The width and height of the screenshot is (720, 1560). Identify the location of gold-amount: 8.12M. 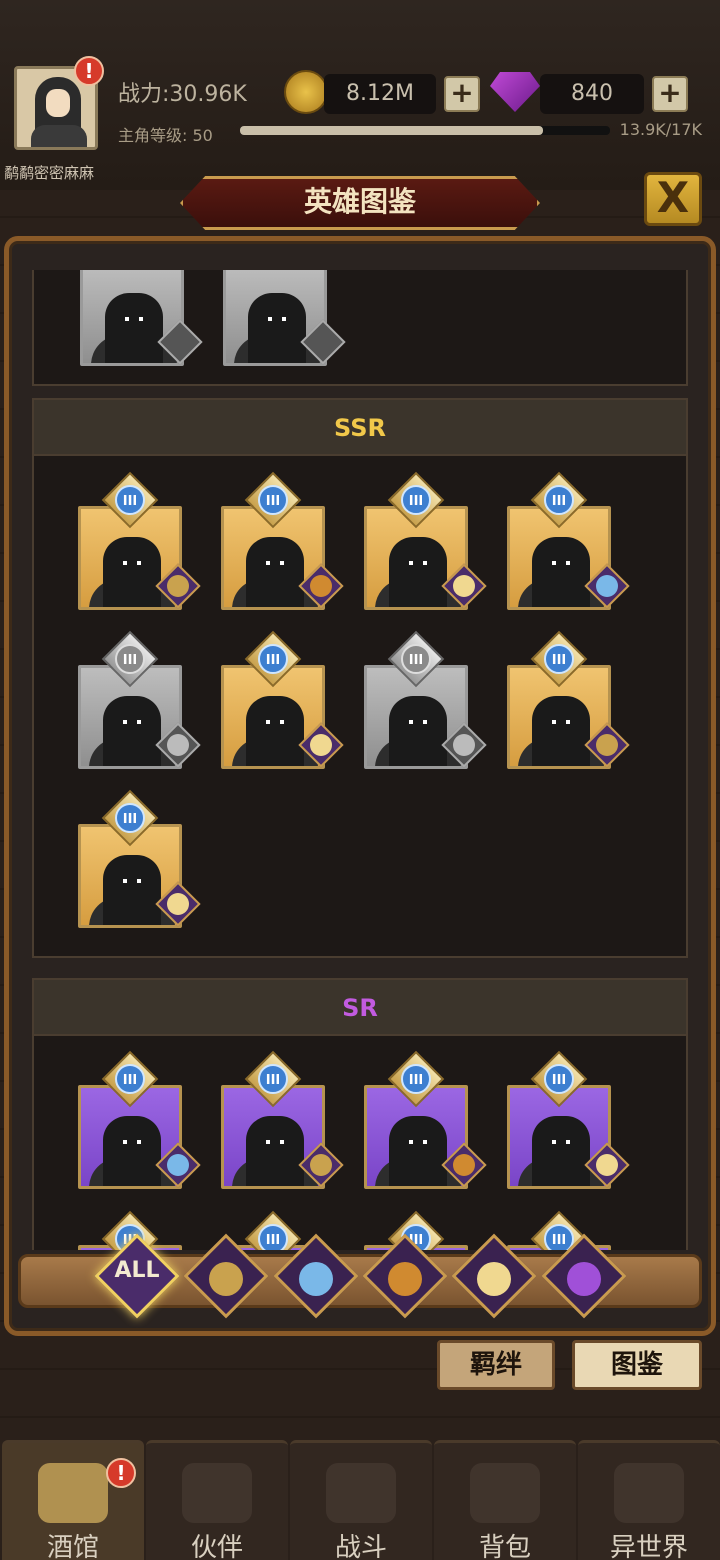
(380, 94).